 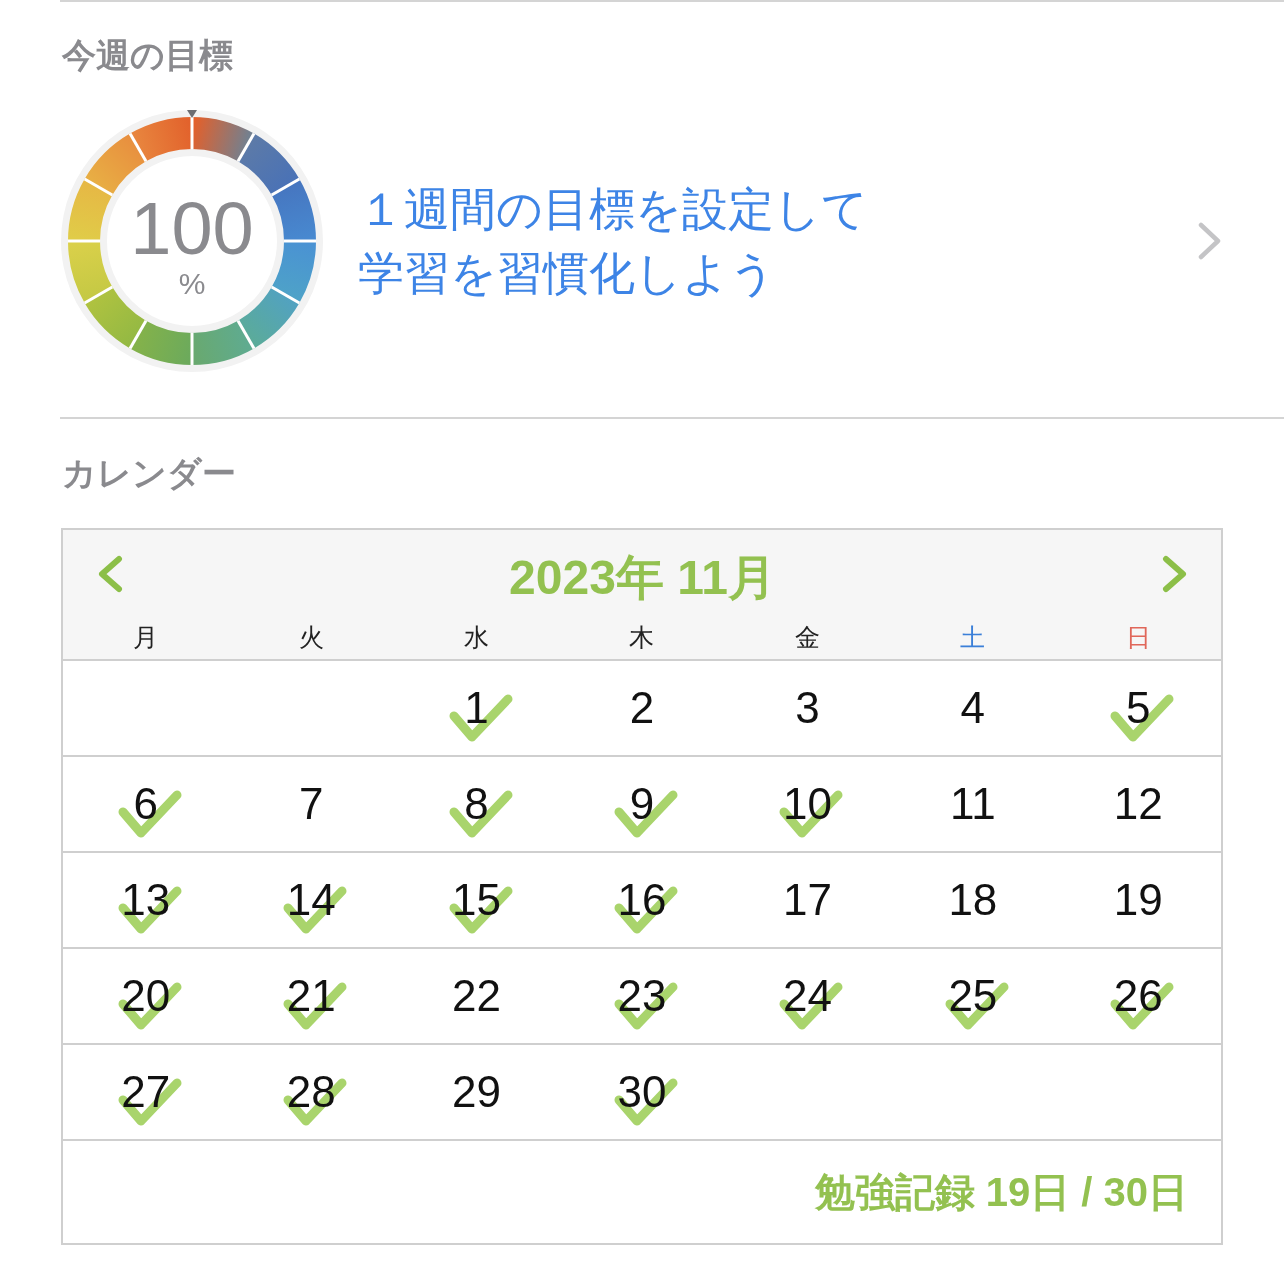 What do you see at coordinates (642, 804) in the screenshot?
I see `day-number: 9` at bounding box center [642, 804].